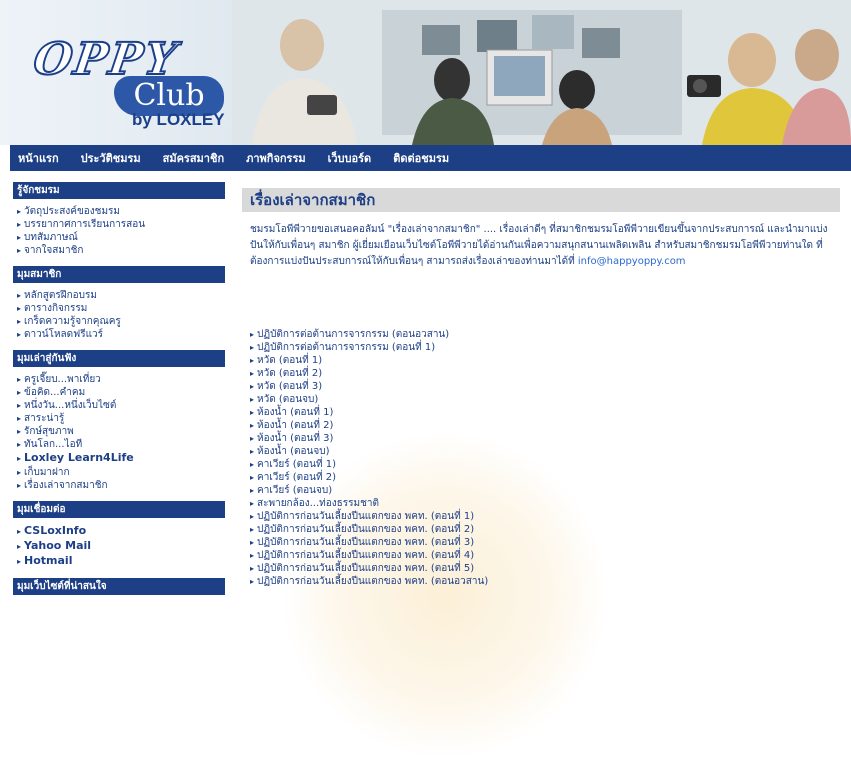 This screenshot has height=760, width=851. What do you see at coordinates (318, 503) in the screenshot?
I see `story-link-label: สะพายกล้อง...ท่องธรรมชาติ` at bounding box center [318, 503].